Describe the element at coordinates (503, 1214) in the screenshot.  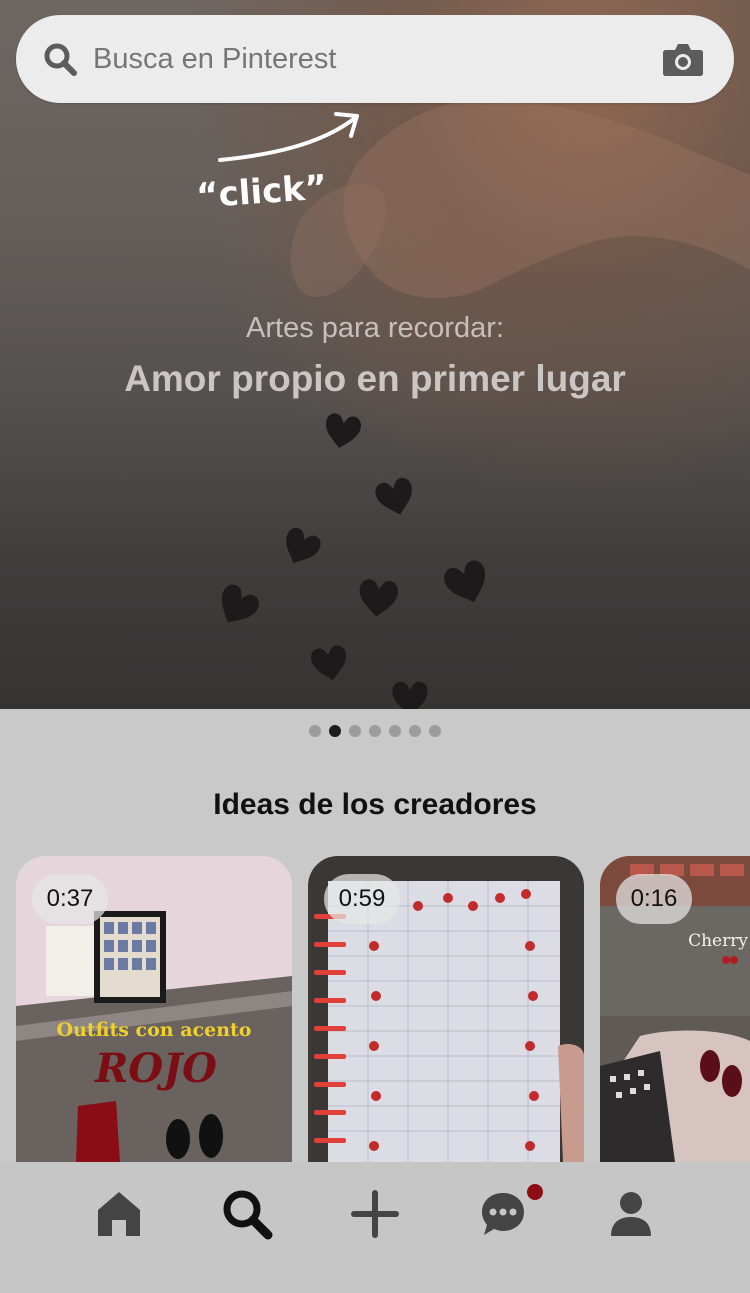
I see `chat-icon` at that location.